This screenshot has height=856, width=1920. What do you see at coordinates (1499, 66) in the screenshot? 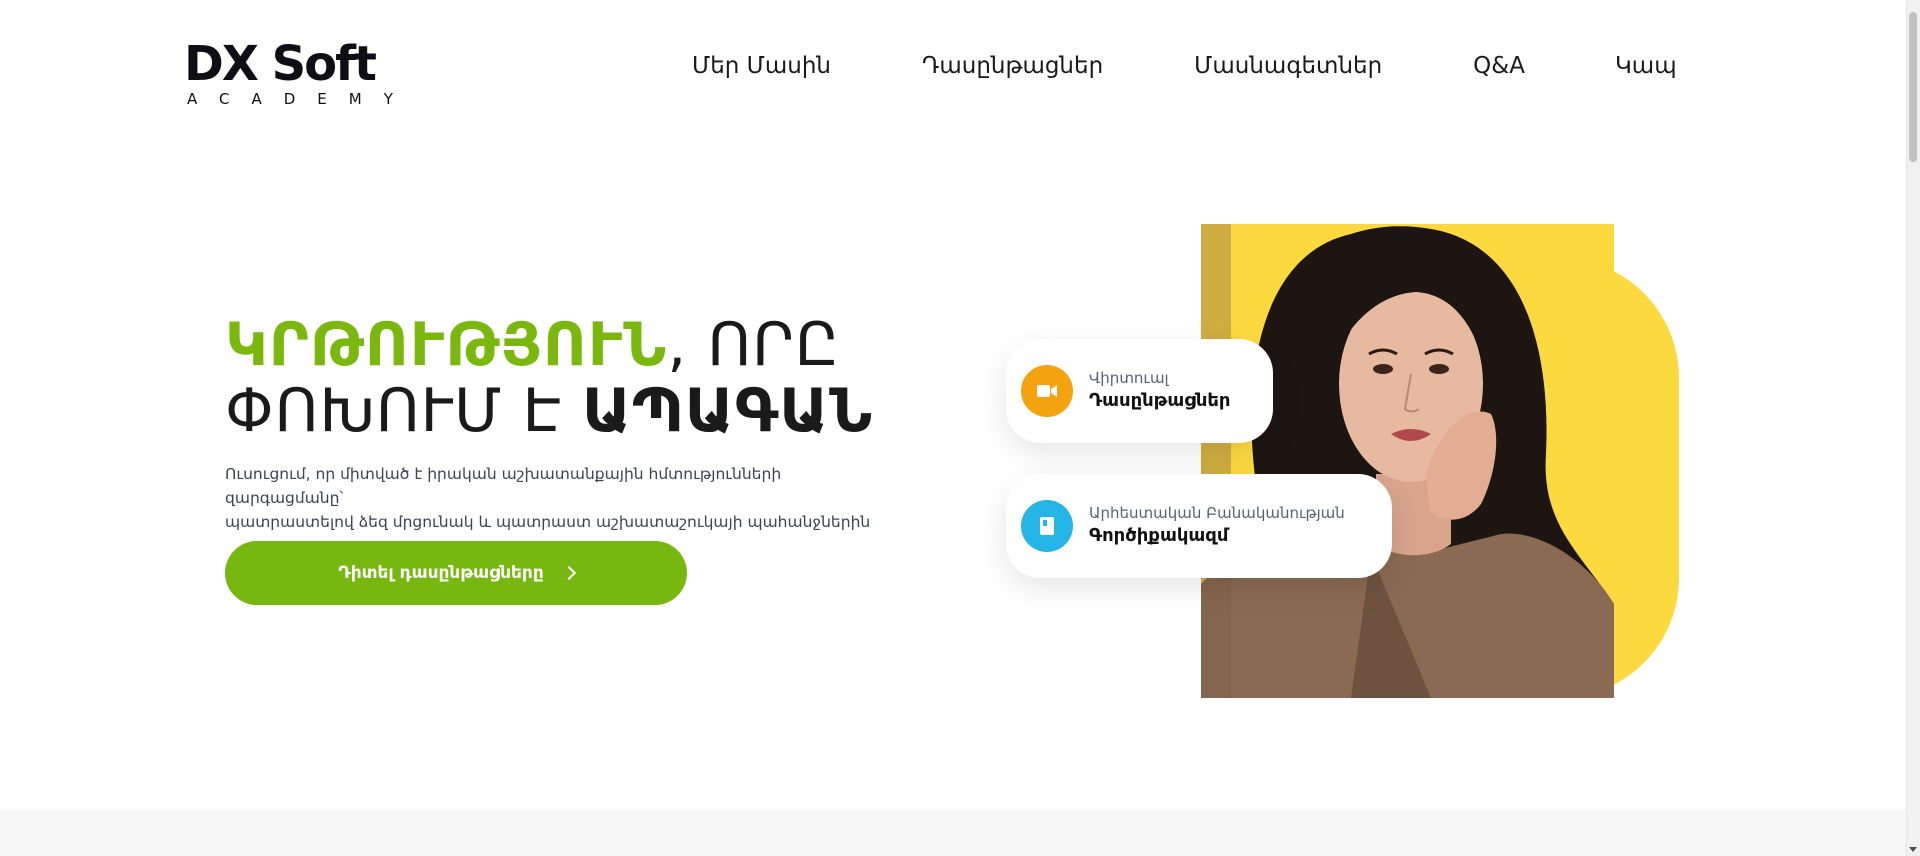
I see `nav-item-qa: Q&A` at bounding box center [1499, 66].